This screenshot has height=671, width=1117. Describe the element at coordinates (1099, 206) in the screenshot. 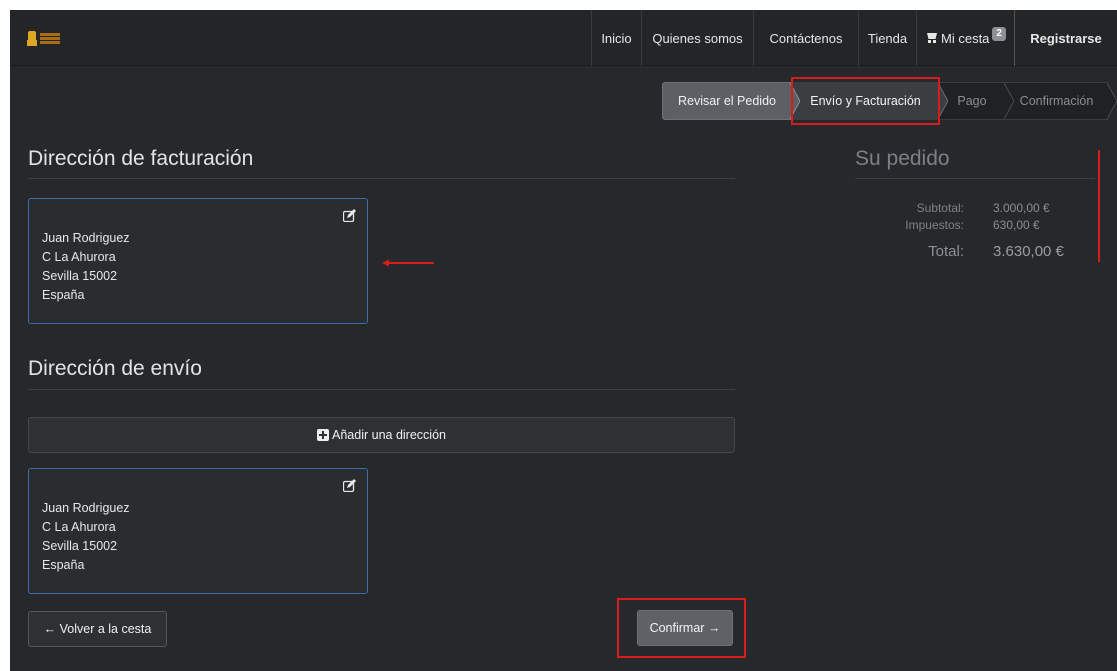

I see `annotation-line` at that location.